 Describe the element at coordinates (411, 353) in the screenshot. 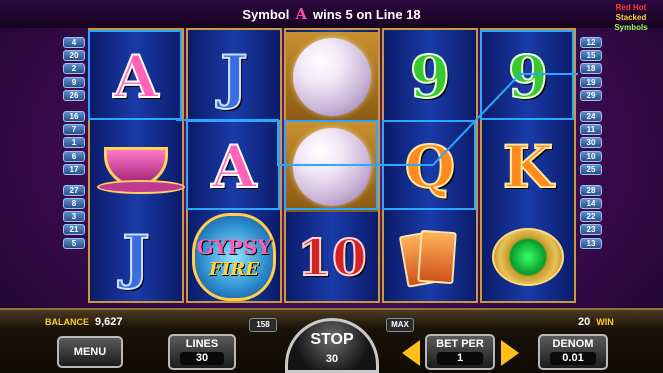

I see `bet-decrease-arrow-icon` at that location.